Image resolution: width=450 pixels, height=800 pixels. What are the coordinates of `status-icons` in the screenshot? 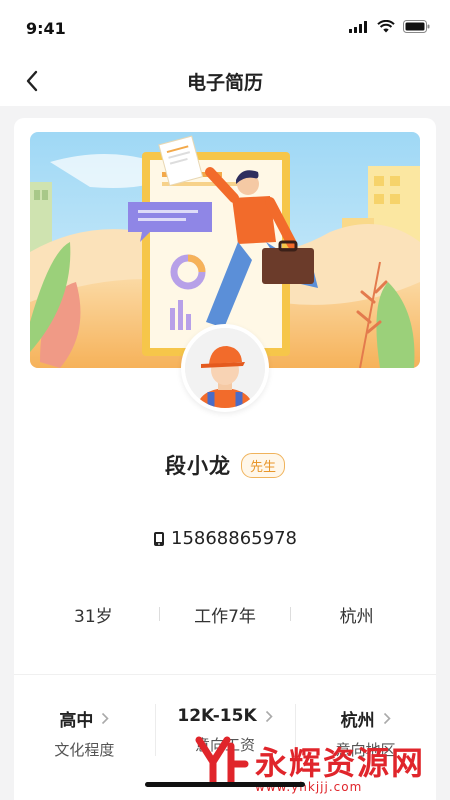 It's located at (389, 26).